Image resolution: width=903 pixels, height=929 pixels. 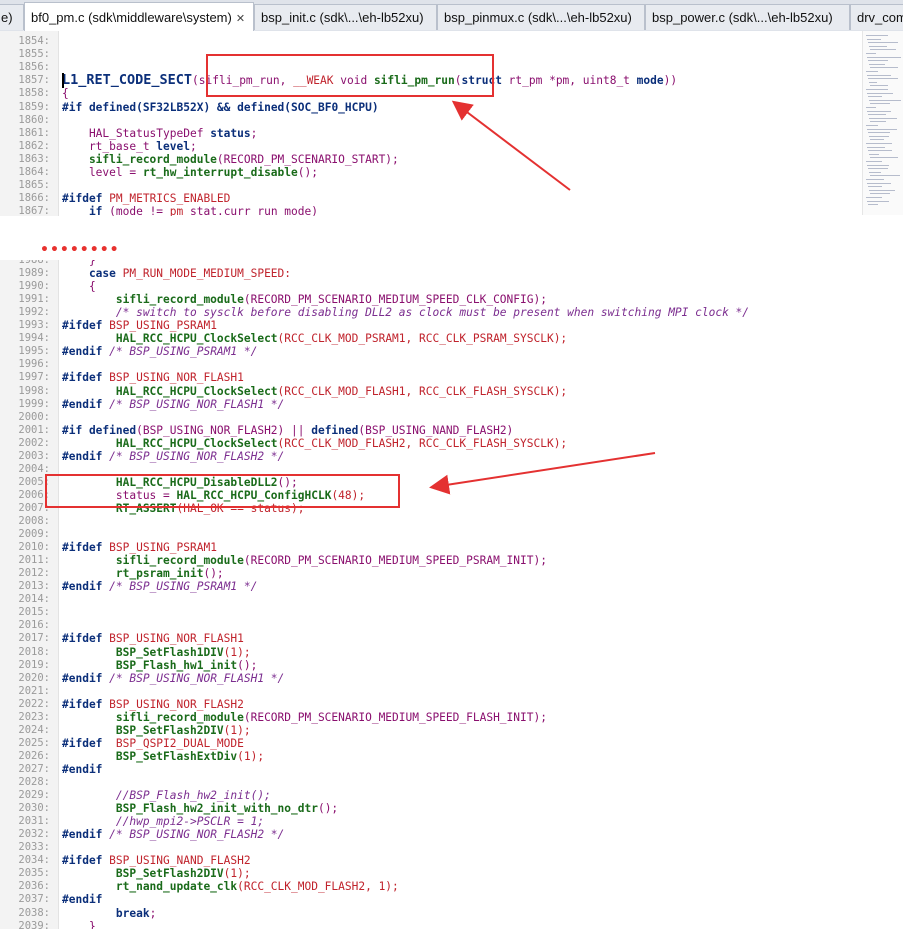 I want to click on close-icon: ✕, so click(x=240, y=19).